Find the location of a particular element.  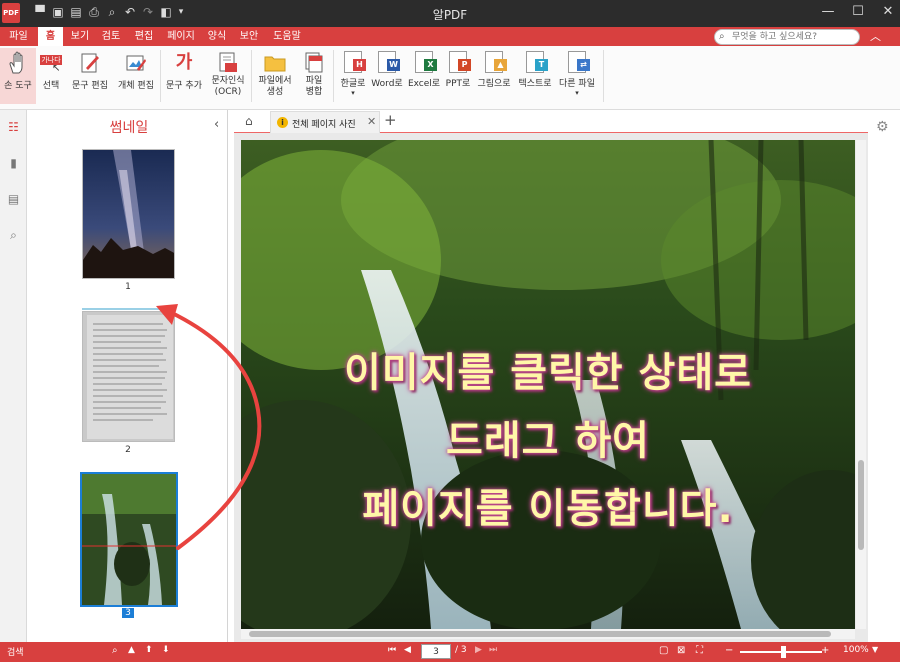

zoom-in-icon: + is located at coordinates (825, 650).